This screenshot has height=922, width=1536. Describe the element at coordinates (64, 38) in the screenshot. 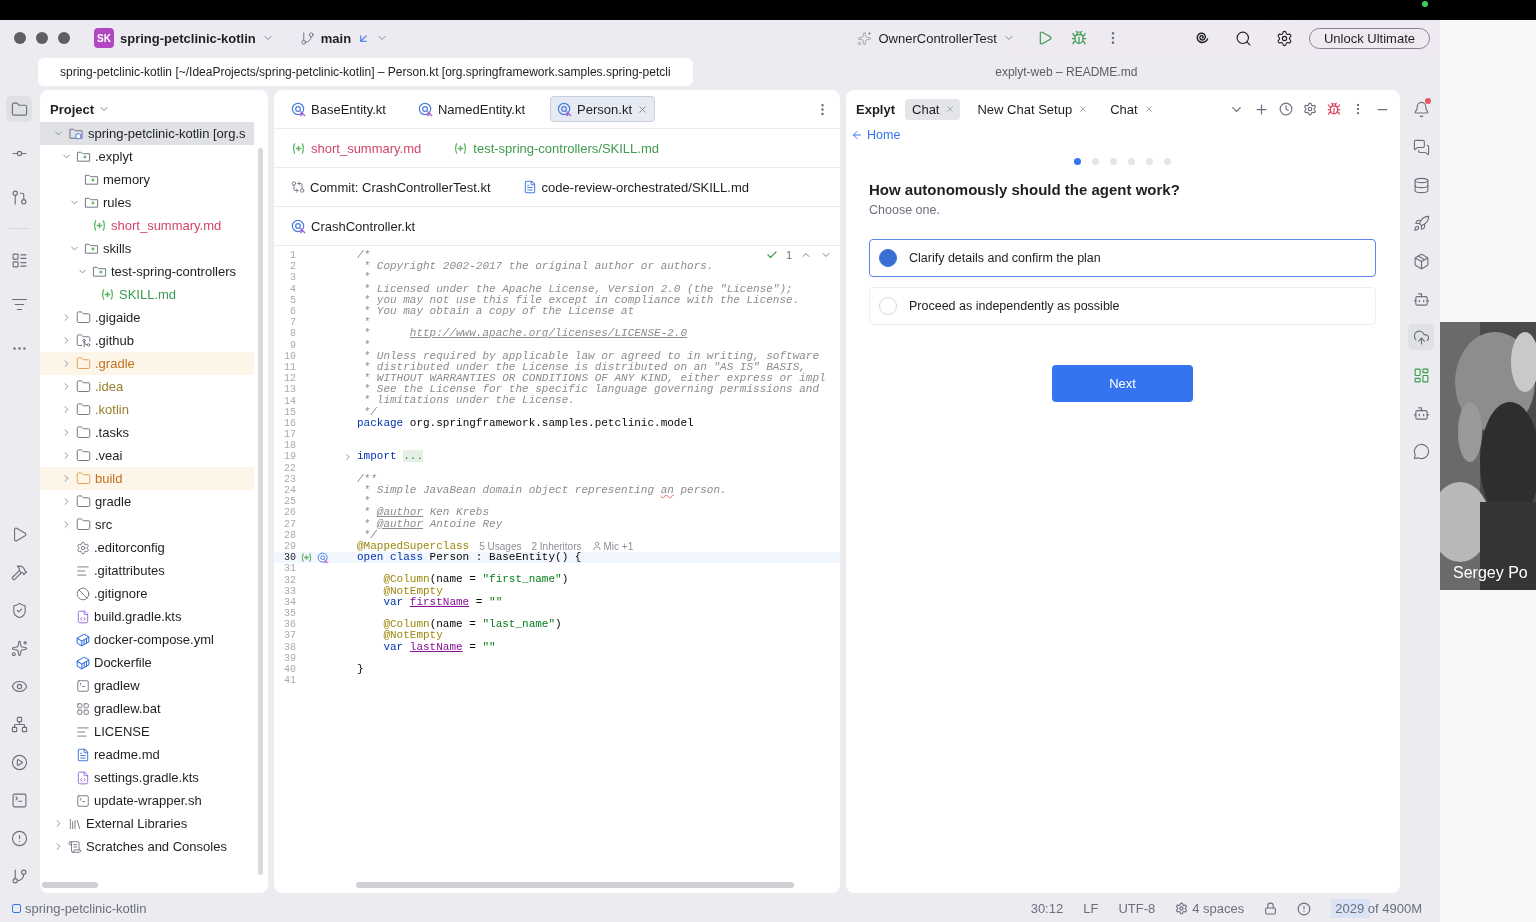

I see `window-zoom-button` at that location.